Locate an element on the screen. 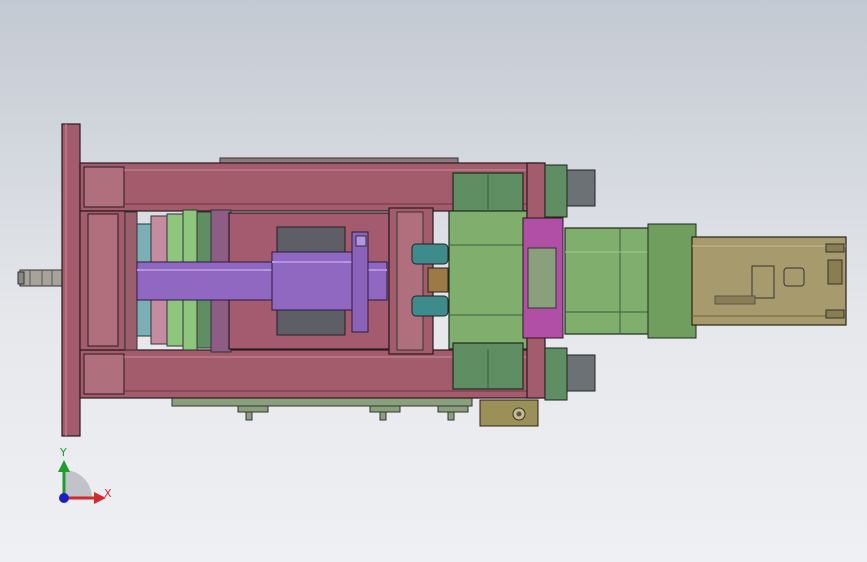  coordinate-triad: Y X is located at coordinates (85, 475).